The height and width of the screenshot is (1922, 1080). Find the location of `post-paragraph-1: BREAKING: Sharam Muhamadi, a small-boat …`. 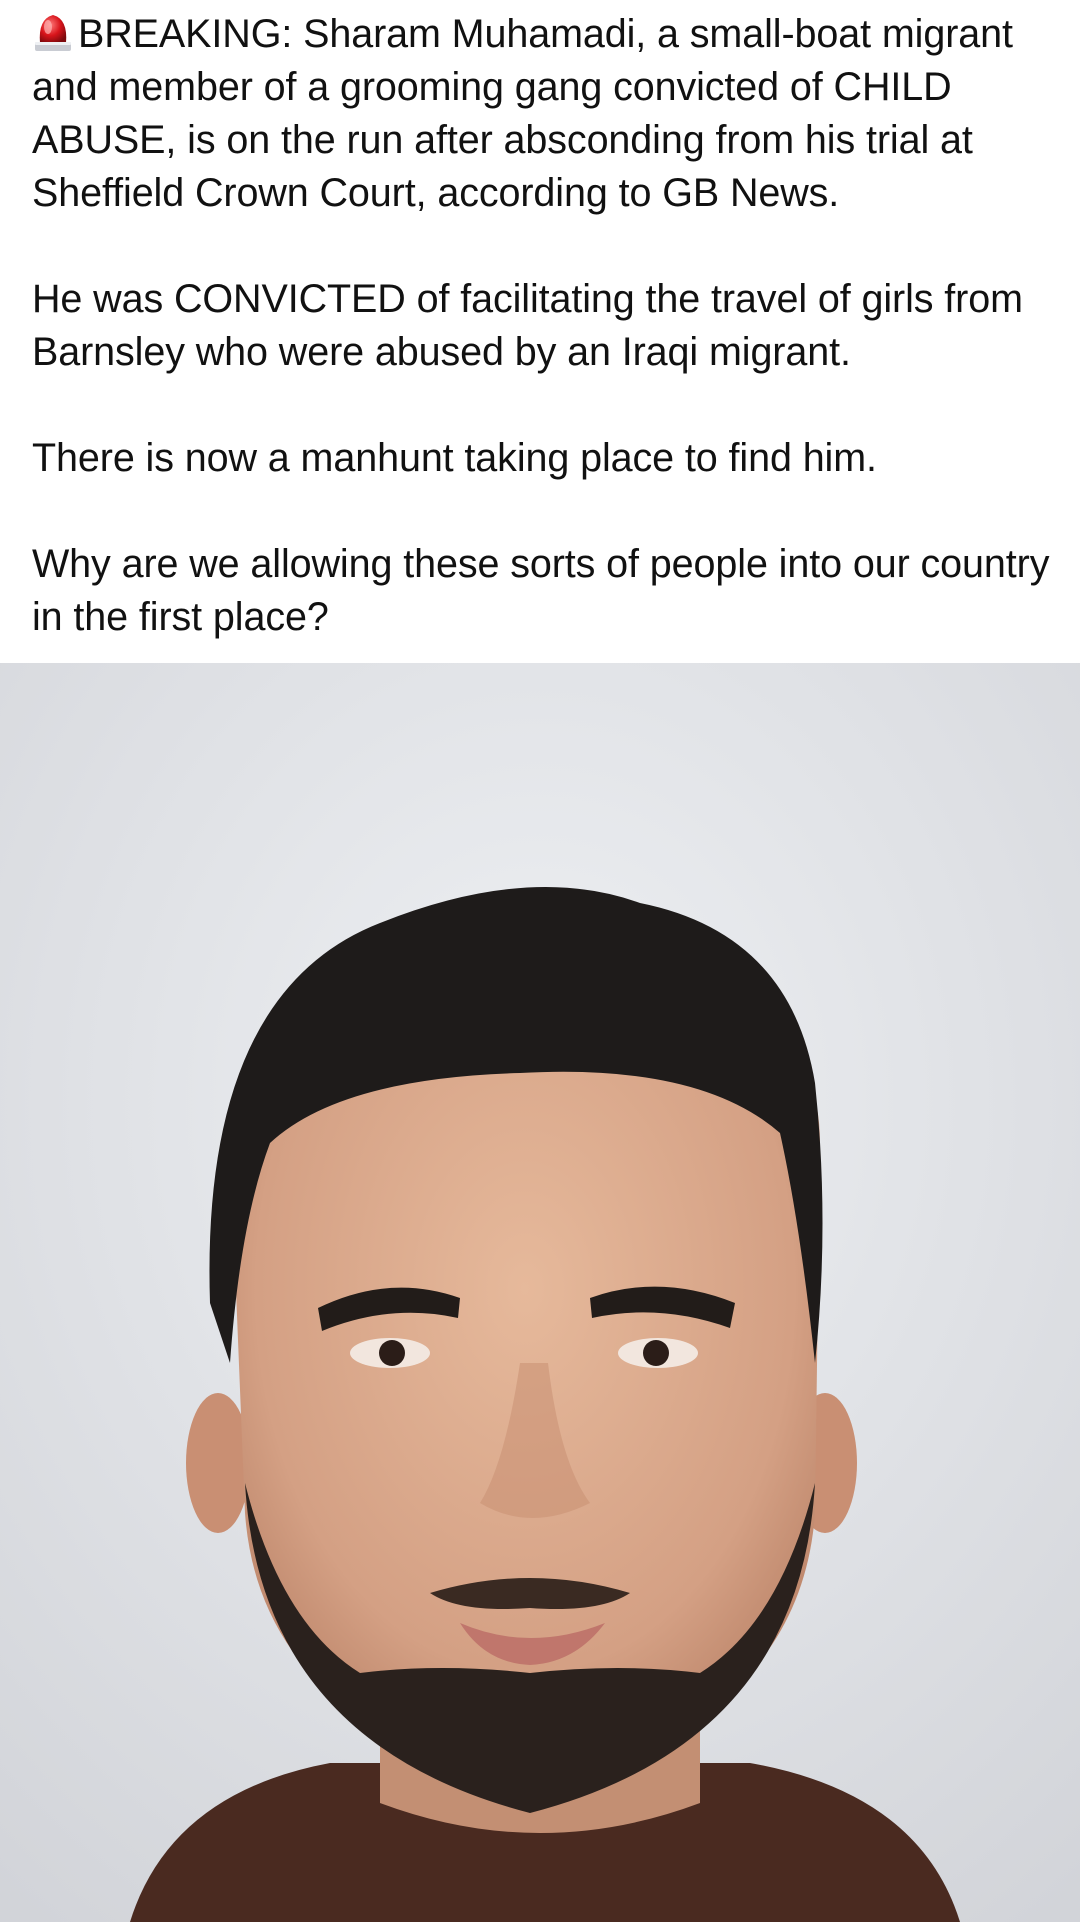

post-paragraph-1: BREAKING: Sharam Muhamadi, a small-boat … is located at coordinates (547, 114).